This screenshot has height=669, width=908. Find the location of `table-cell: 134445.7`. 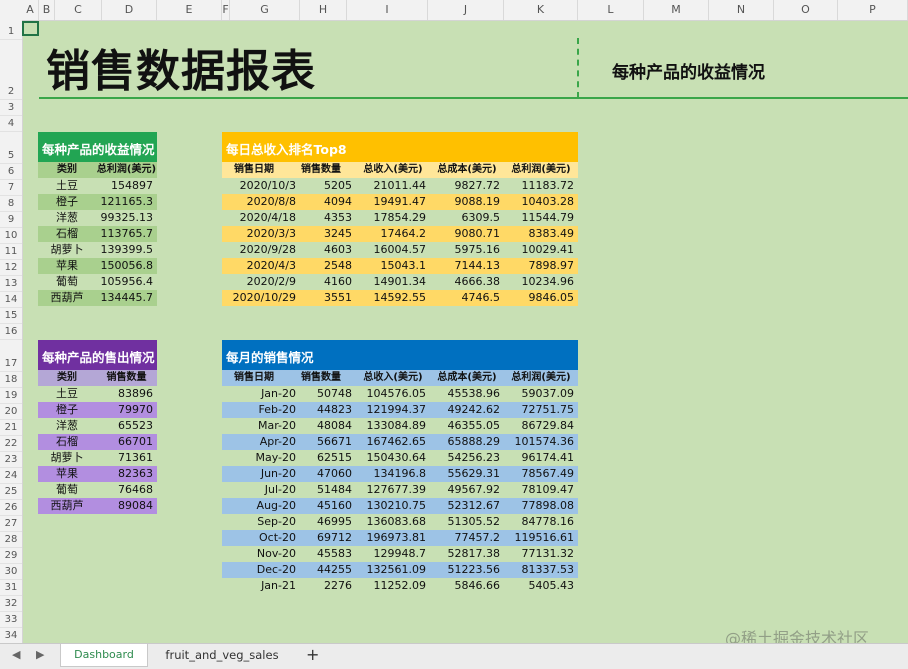

table-cell: 134445.7 is located at coordinates (126, 298).